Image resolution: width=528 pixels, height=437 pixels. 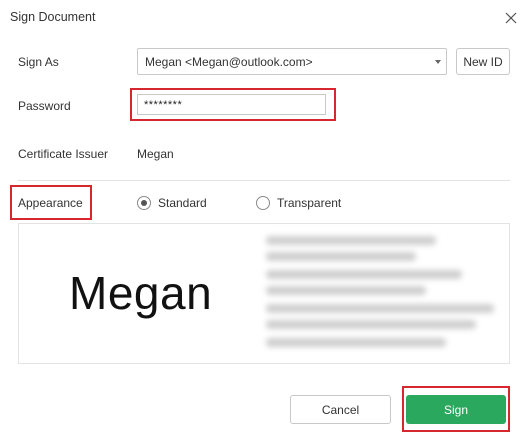 I want to click on signature-preview-name: Megan, so click(x=141, y=293).